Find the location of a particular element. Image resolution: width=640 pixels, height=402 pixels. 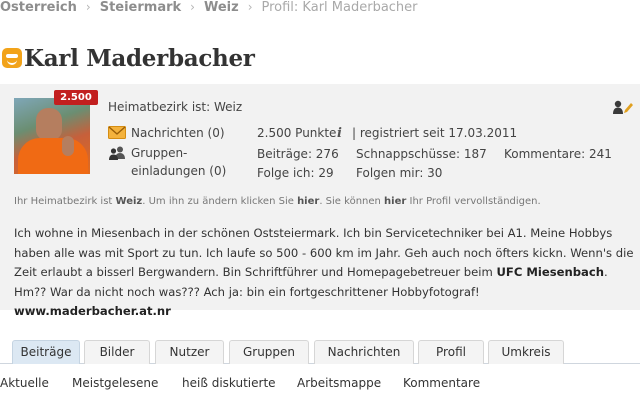

club-link: UFC Miesenbach is located at coordinates (550, 272).